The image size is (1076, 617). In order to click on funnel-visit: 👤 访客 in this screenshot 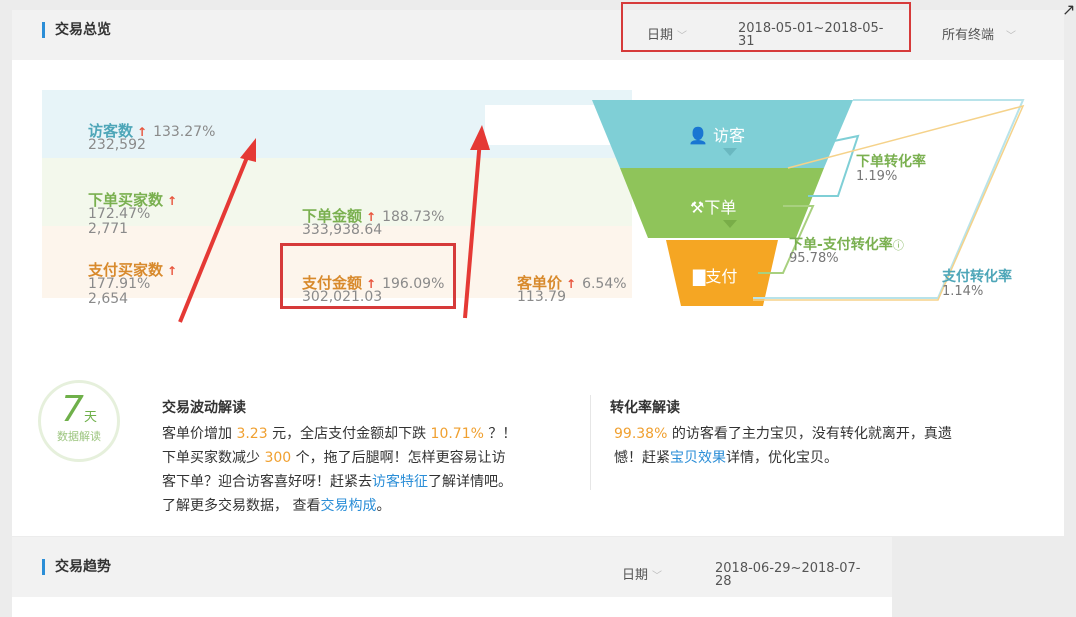, I will do `click(716, 134)`.